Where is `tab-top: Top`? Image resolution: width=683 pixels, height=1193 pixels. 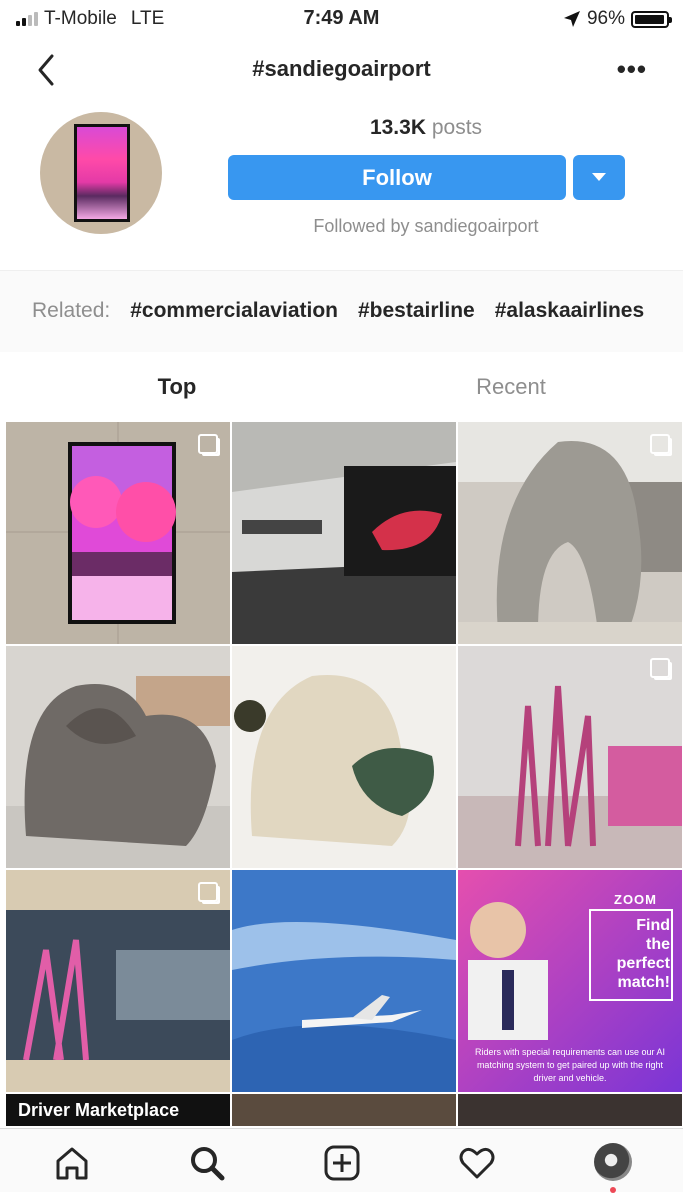 tab-top: Top is located at coordinates (177, 387).